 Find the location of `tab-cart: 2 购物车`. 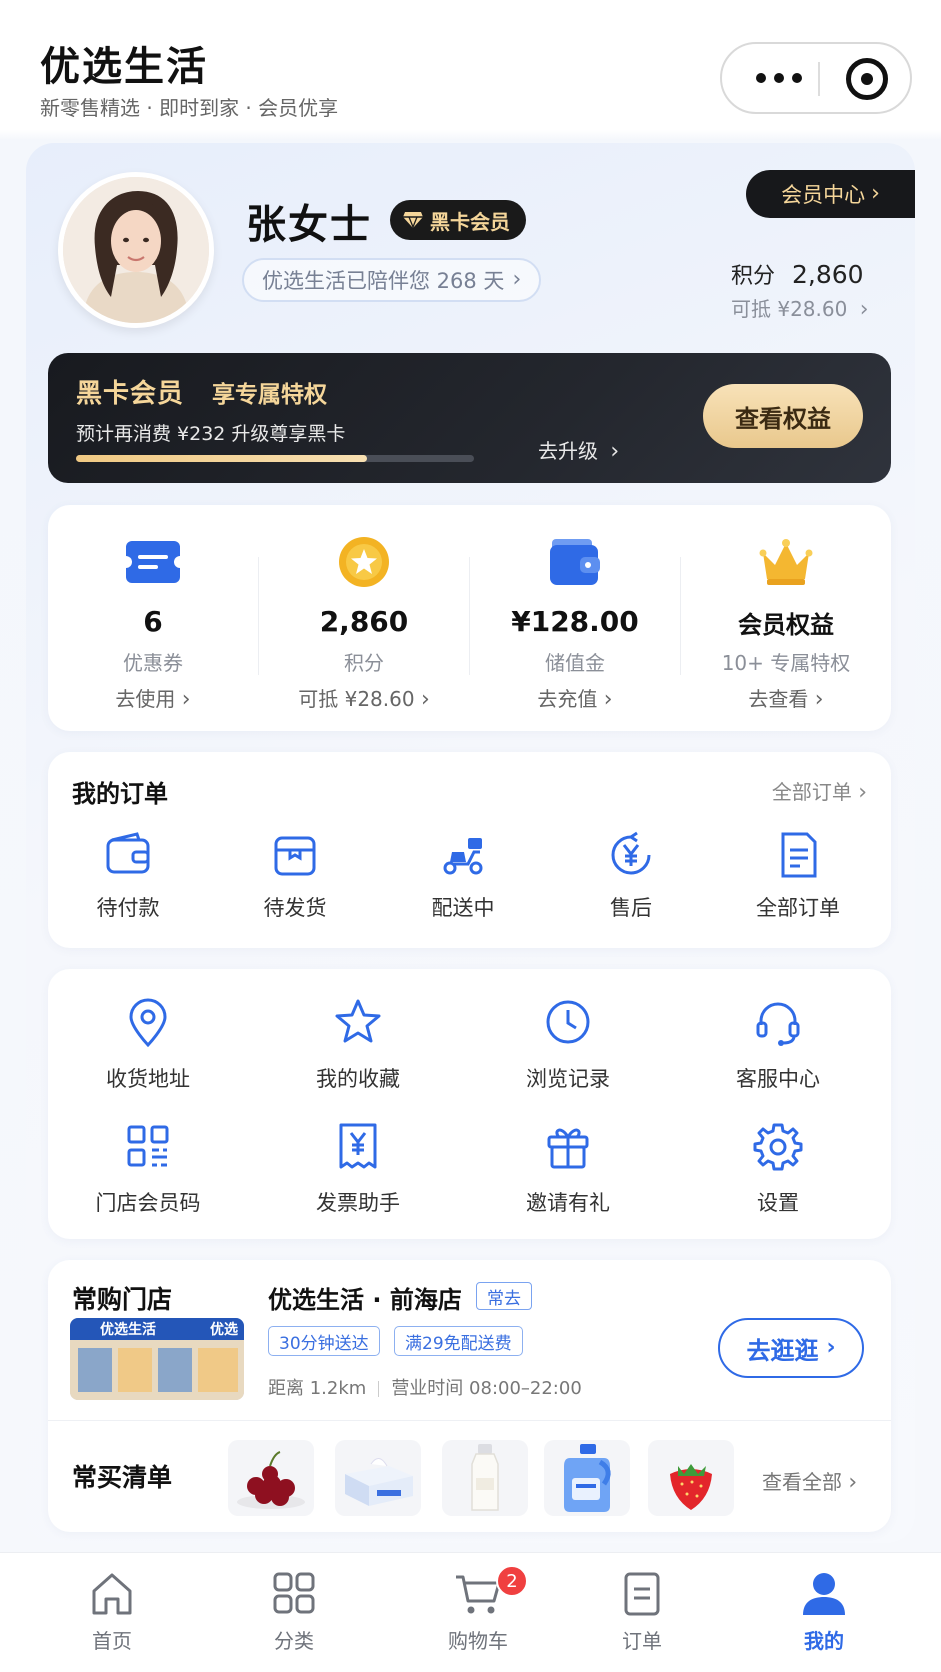

tab-cart: 2 购物车 is located at coordinates (478, 1609).